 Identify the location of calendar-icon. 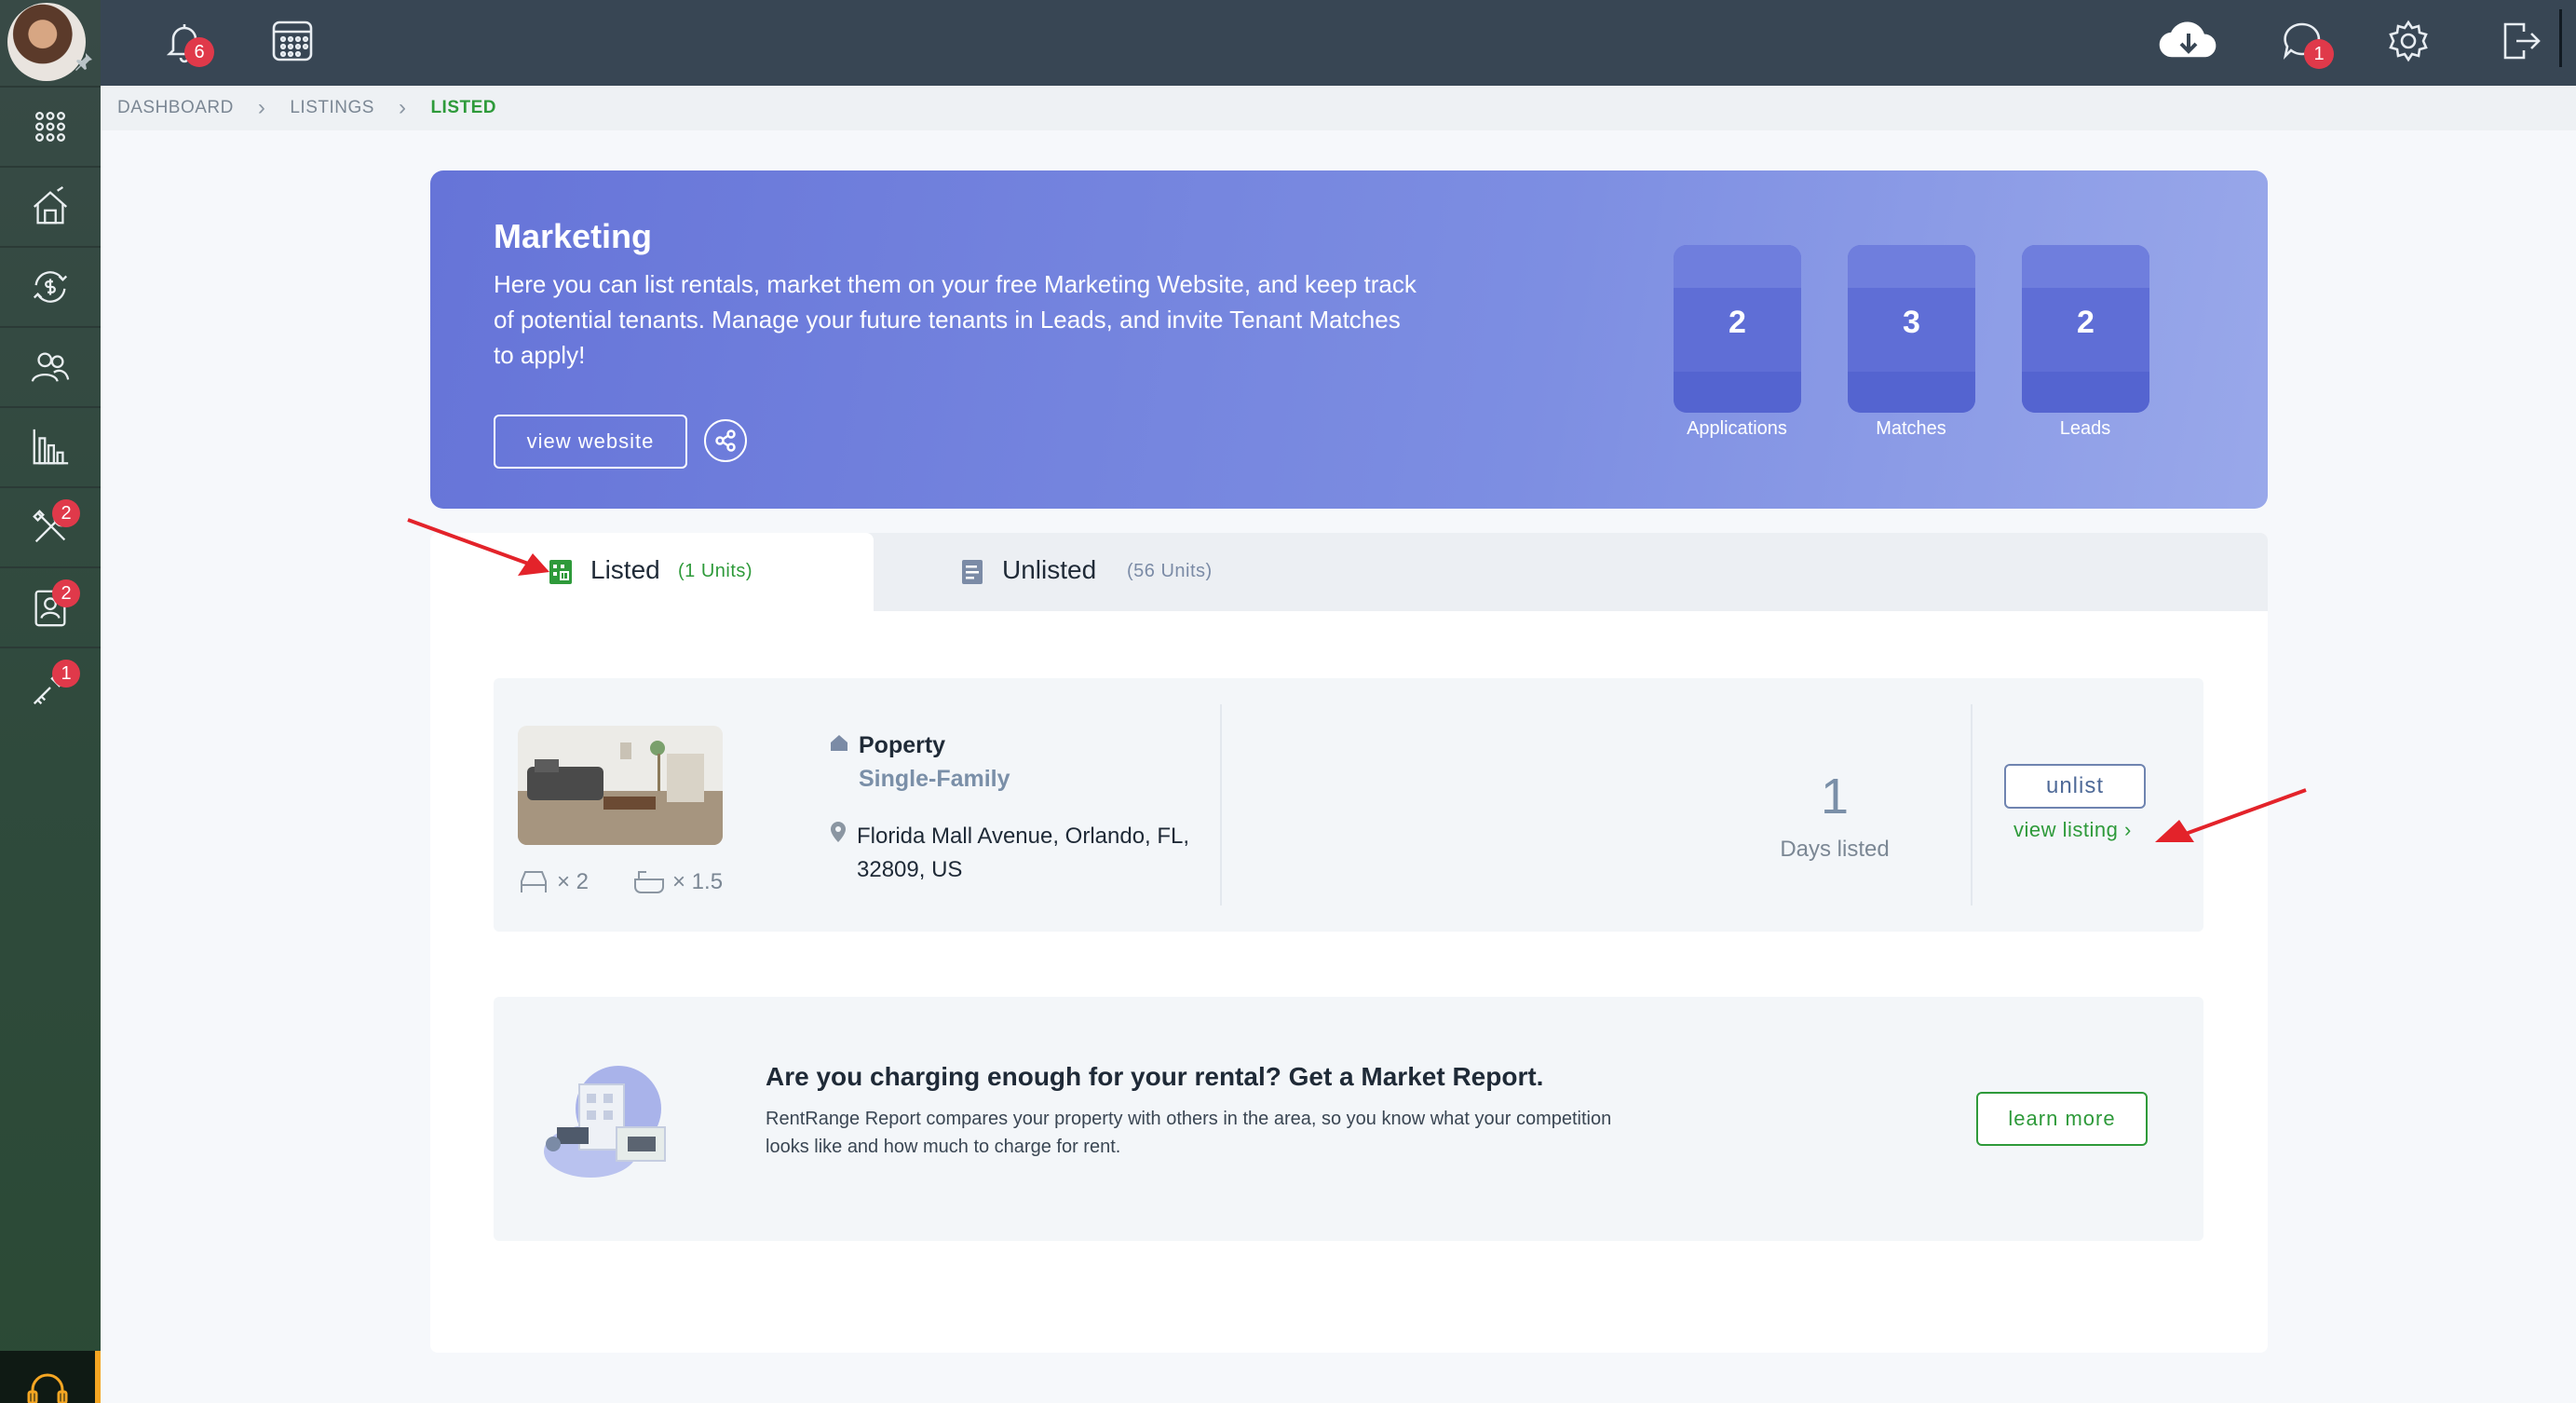
(292, 40).